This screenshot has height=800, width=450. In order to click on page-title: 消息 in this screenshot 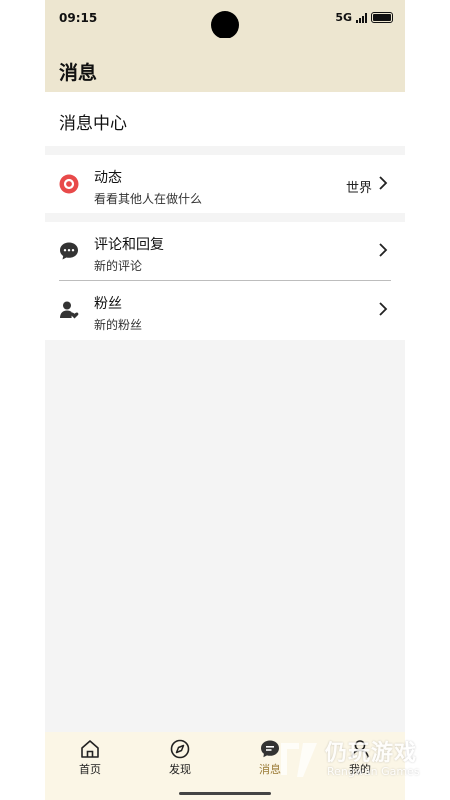, I will do `click(78, 73)`.